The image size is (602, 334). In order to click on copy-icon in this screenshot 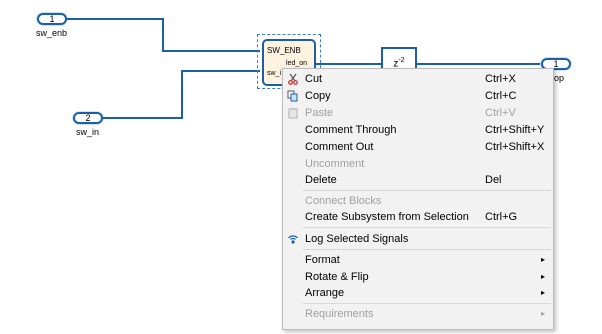, I will do `click(292, 96)`.